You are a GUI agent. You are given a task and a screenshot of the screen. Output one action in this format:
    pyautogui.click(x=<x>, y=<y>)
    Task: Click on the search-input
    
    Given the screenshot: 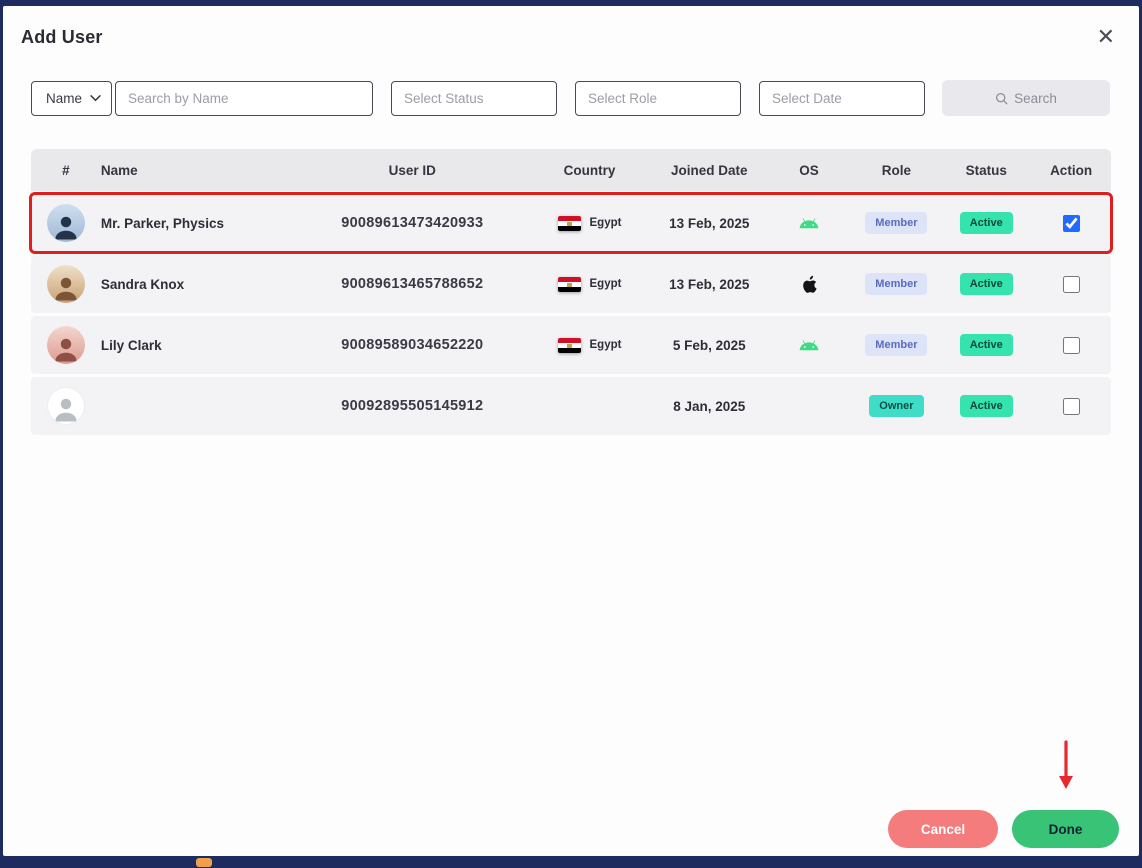 What is the action you would take?
    pyautogui.click(x=244, y=98)
    